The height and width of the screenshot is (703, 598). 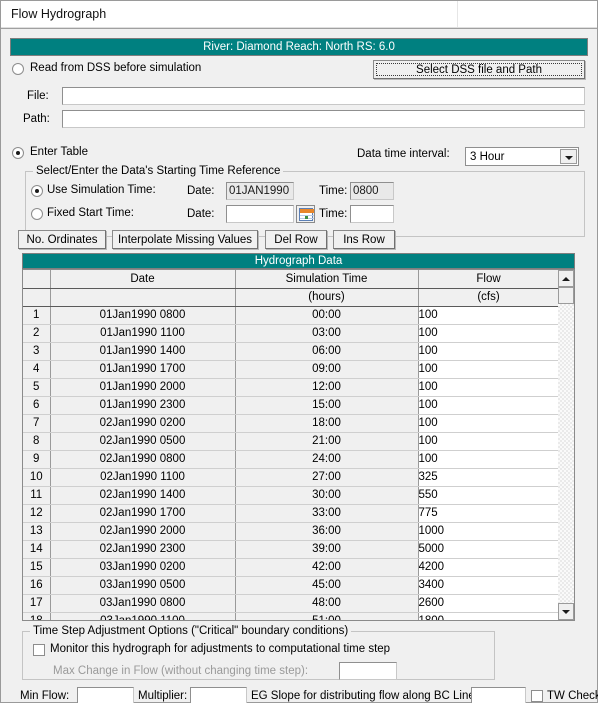 I want to click on fixed-start-time-radio, so click(x=37, y=214).